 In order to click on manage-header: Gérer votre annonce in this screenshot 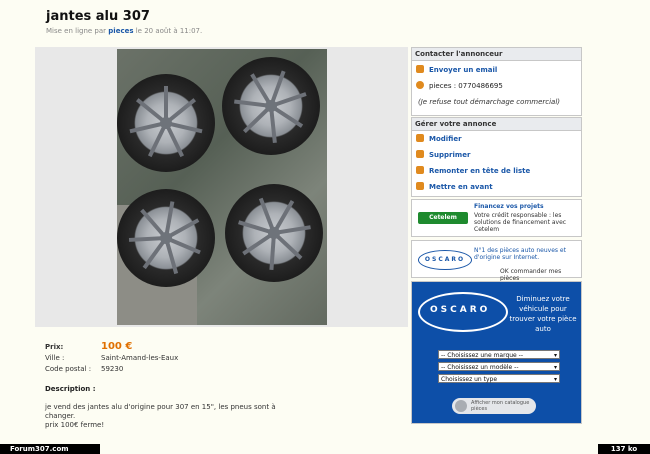, I will do `click(496, 124)`.